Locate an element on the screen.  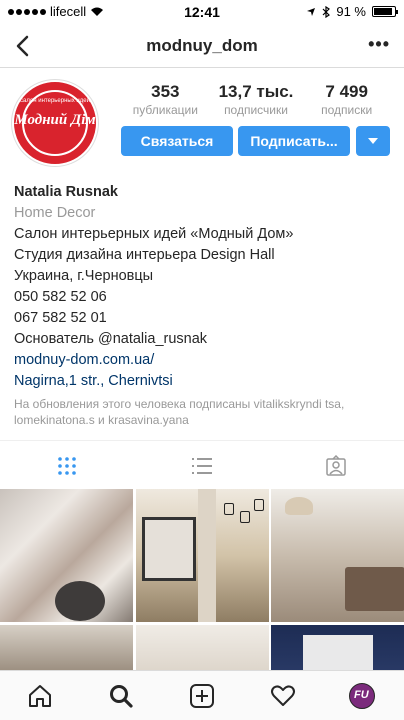
battery-icon is located at coordinates (385, 11).